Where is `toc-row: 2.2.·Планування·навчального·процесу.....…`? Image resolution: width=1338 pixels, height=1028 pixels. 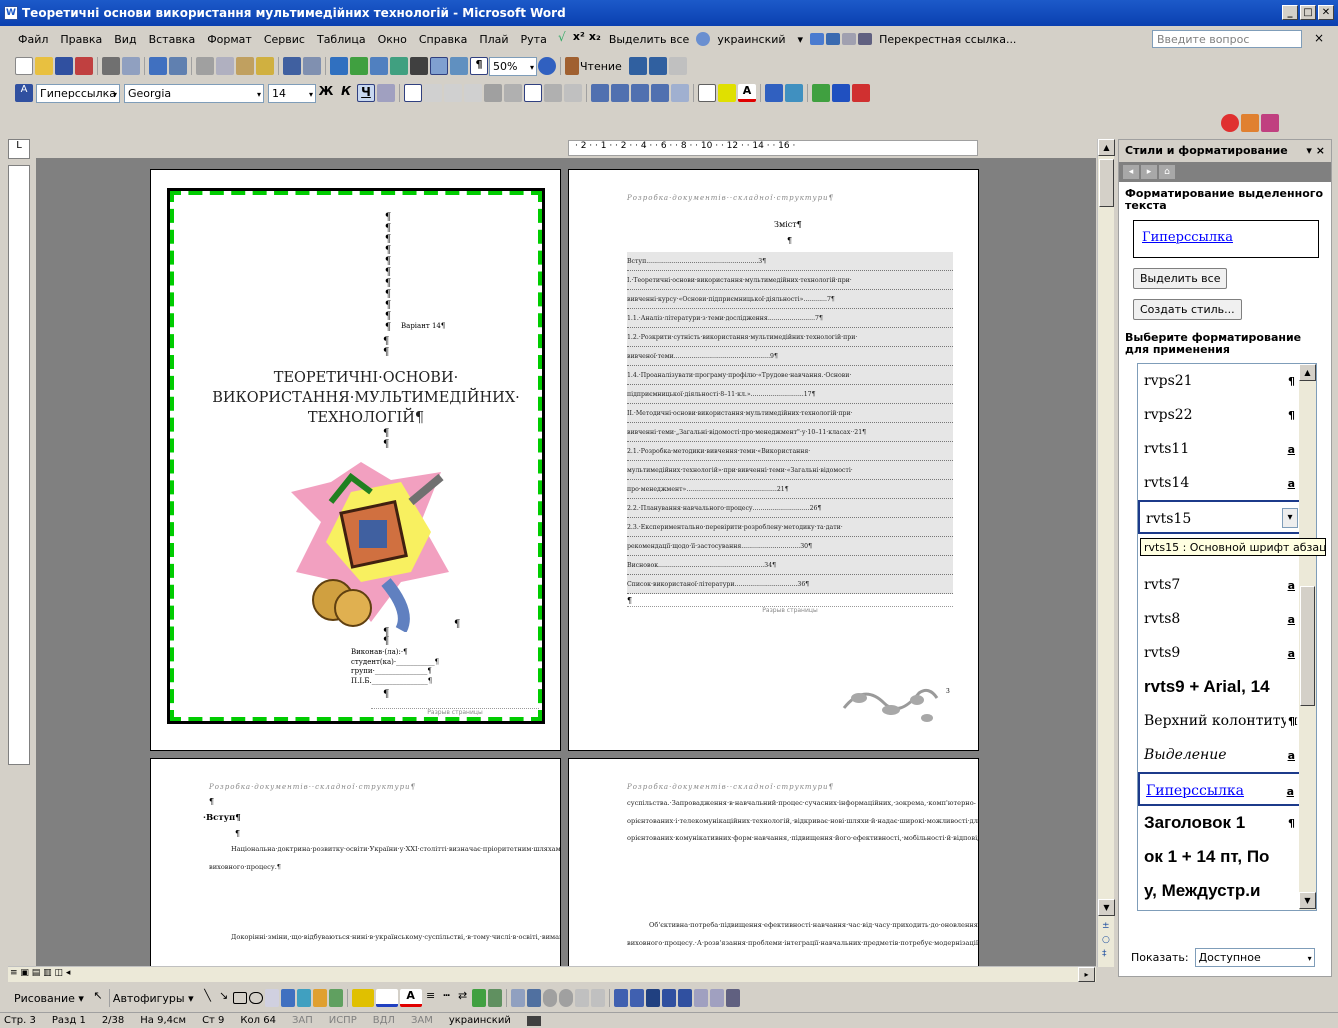 toc-row: 2.2.·Планування·навчального·процесу.....… is located at coordinates (790, 508).